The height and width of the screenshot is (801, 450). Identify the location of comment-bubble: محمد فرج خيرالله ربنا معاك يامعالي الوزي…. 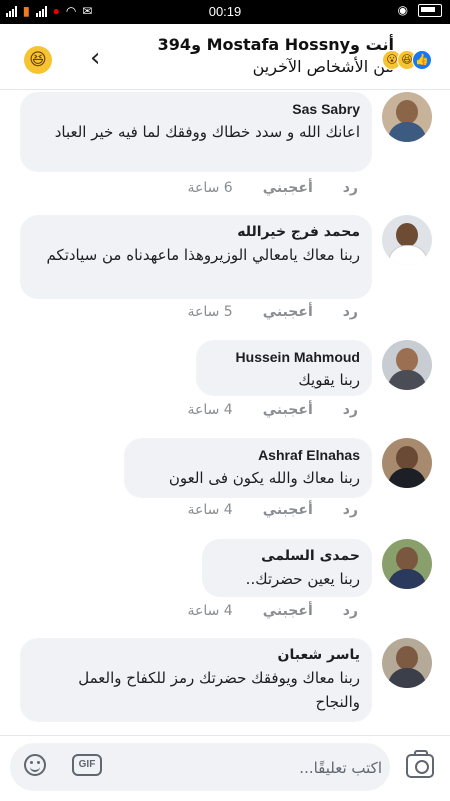
(196, 257).